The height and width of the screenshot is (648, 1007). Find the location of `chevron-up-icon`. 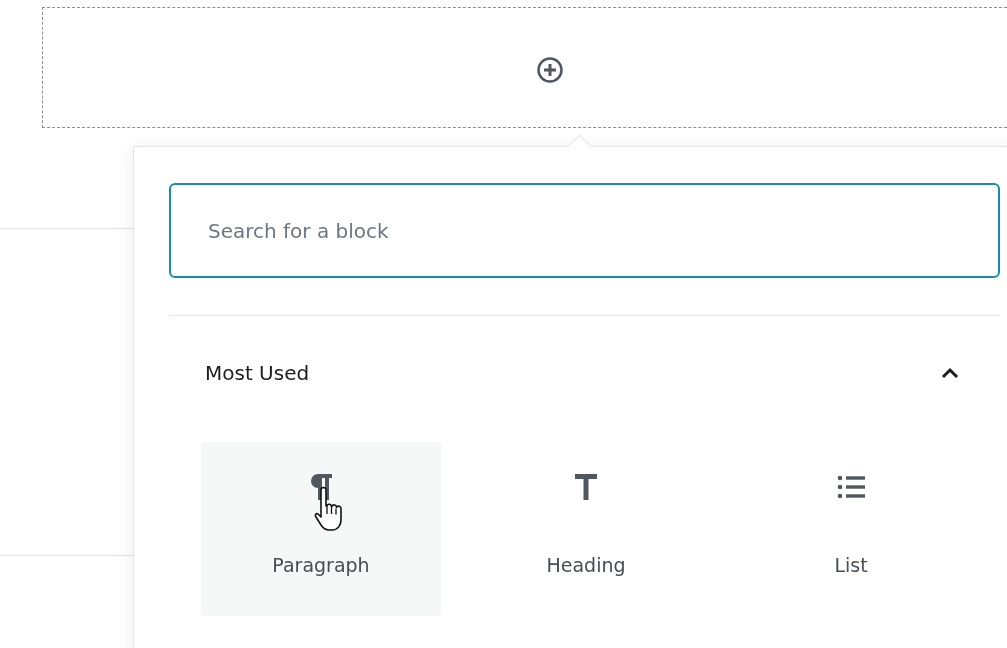

chevron-up-icon is located at coordinates (950, 373).